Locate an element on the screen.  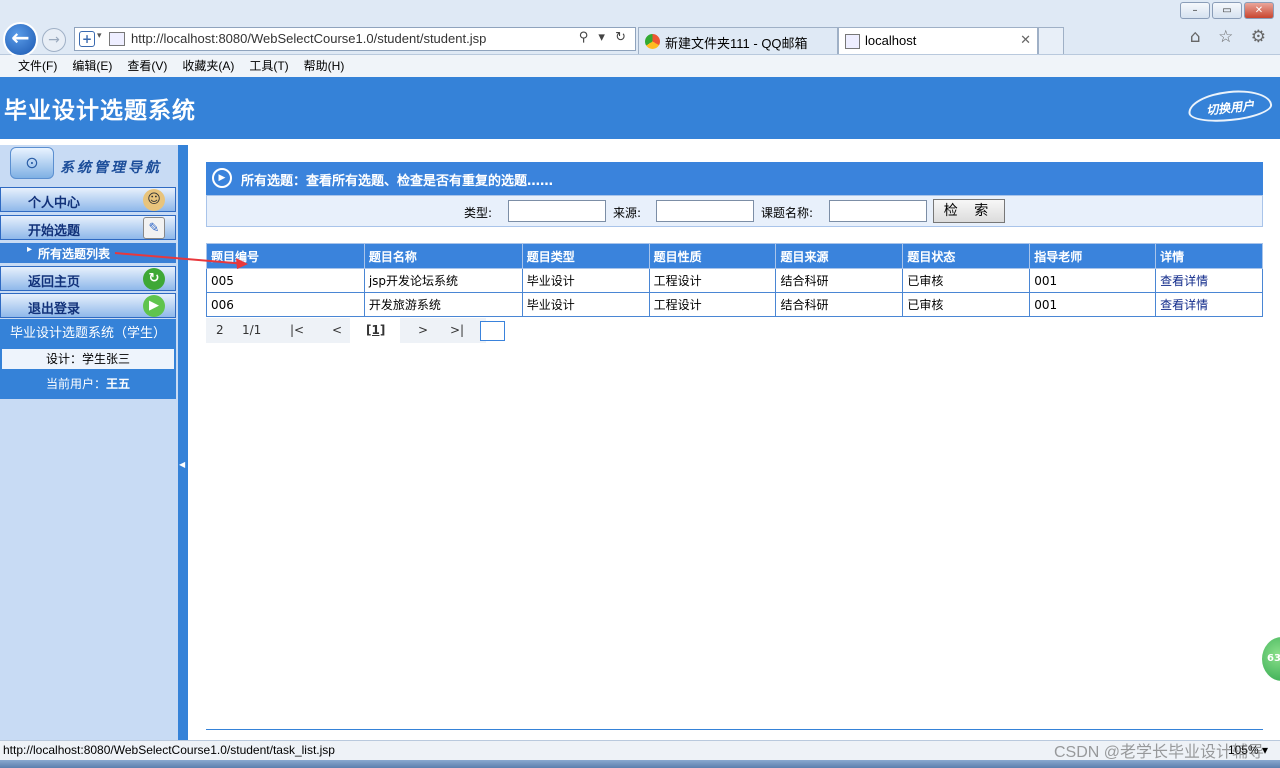
col-topic-status: 题目状态 is located at coordinates (966, 256).